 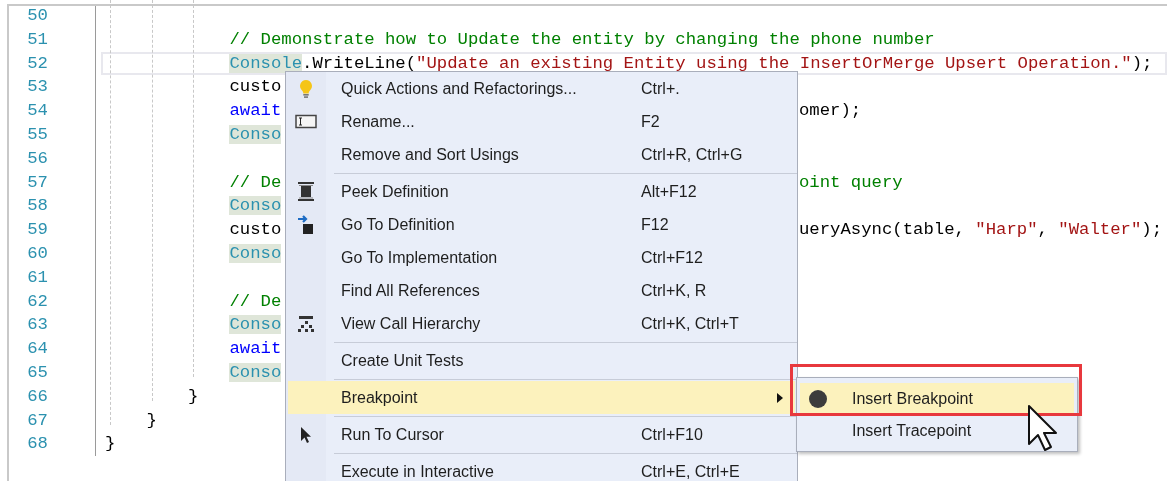 I want to click on menu-item: Peek Definition Alt+F12, so click(x=541, y=191).